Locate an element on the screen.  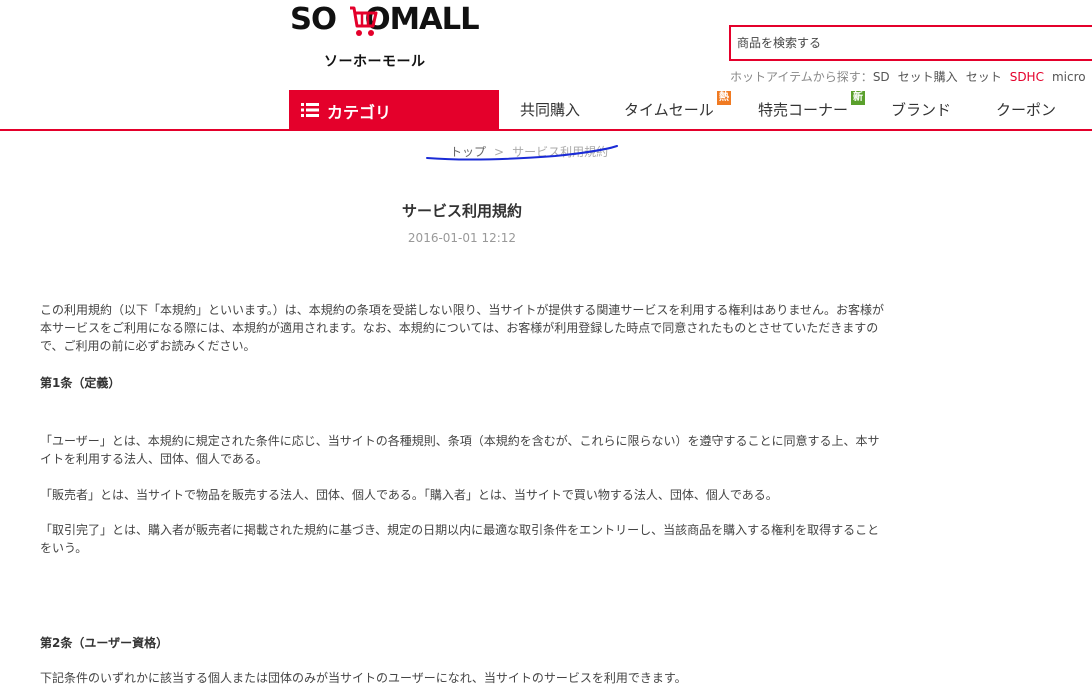
article-date: 2016-01-01 12:12 is located at coordinates (462, 238).